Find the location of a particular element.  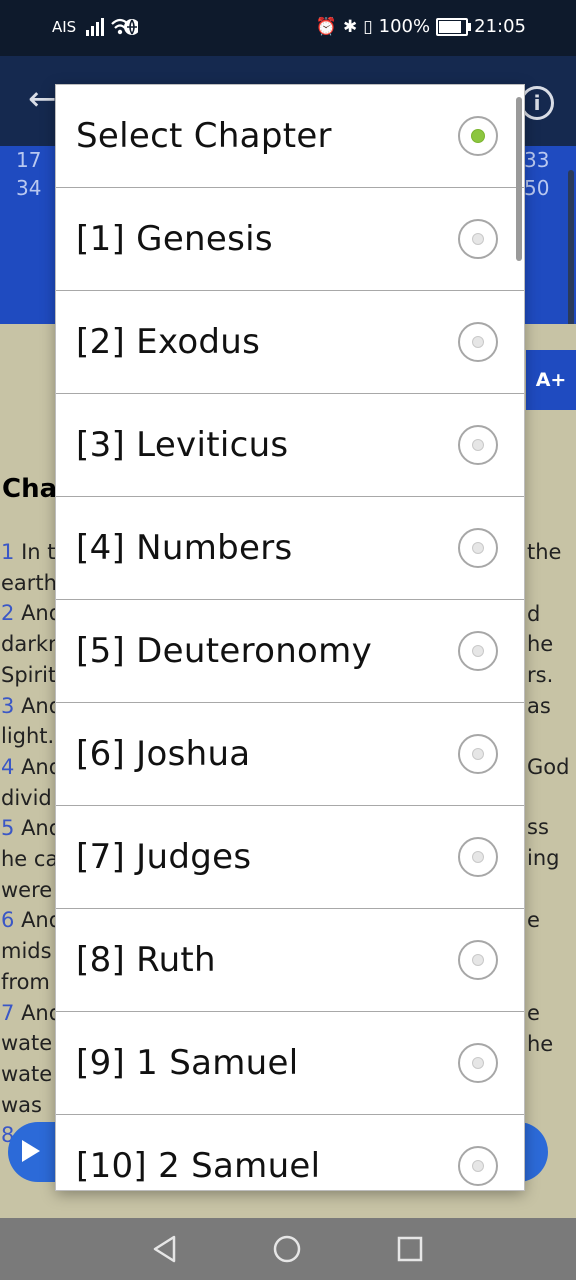

dialog-scrollbar is located at coordinates (519, 179).